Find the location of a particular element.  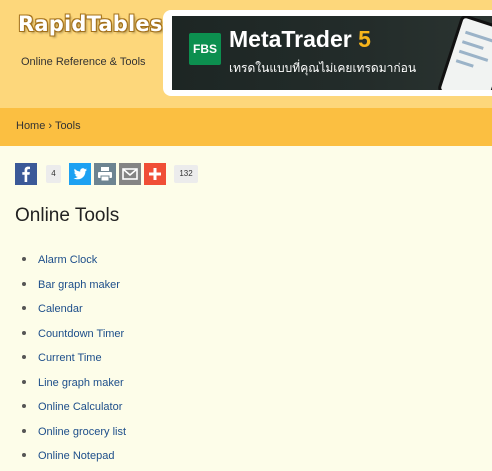

tool-link: Current Time is located at coordinates (70, 358).